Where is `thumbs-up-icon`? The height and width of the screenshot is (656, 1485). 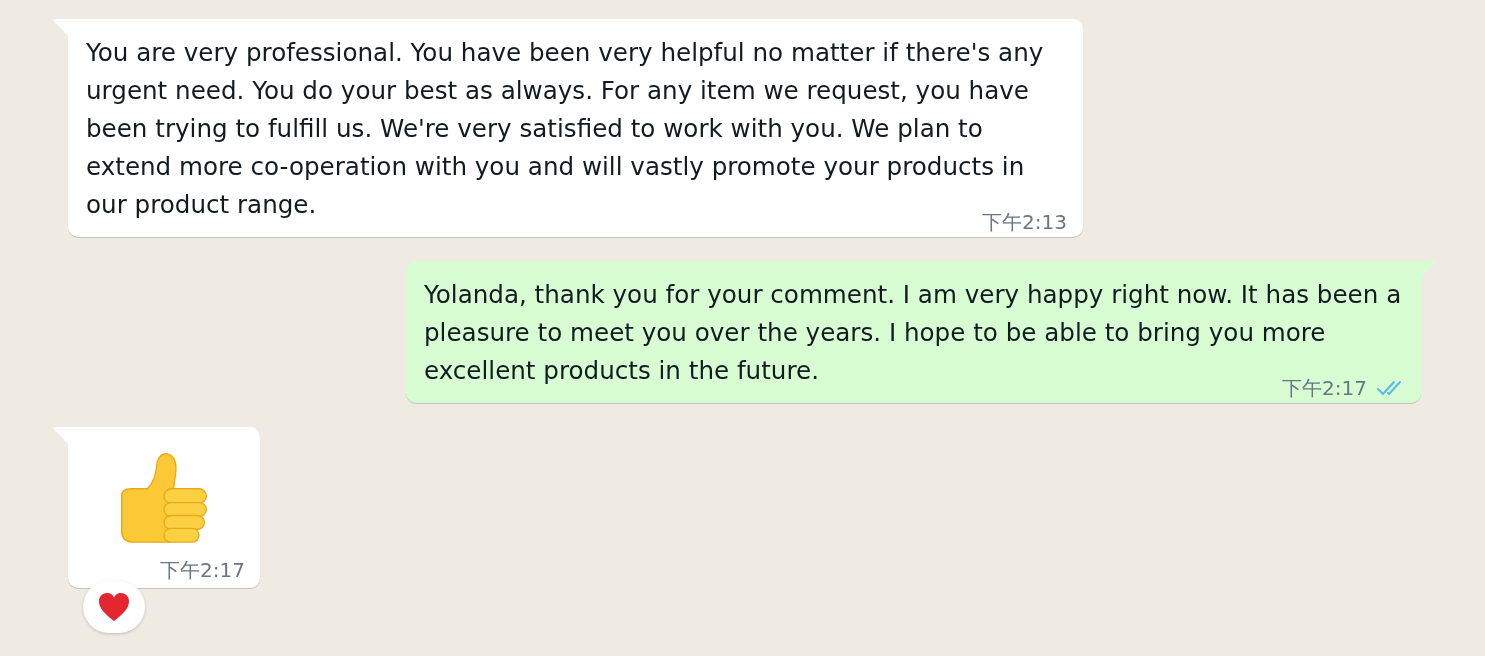
thumbs-up-icon is located at coordinates (164, 498).